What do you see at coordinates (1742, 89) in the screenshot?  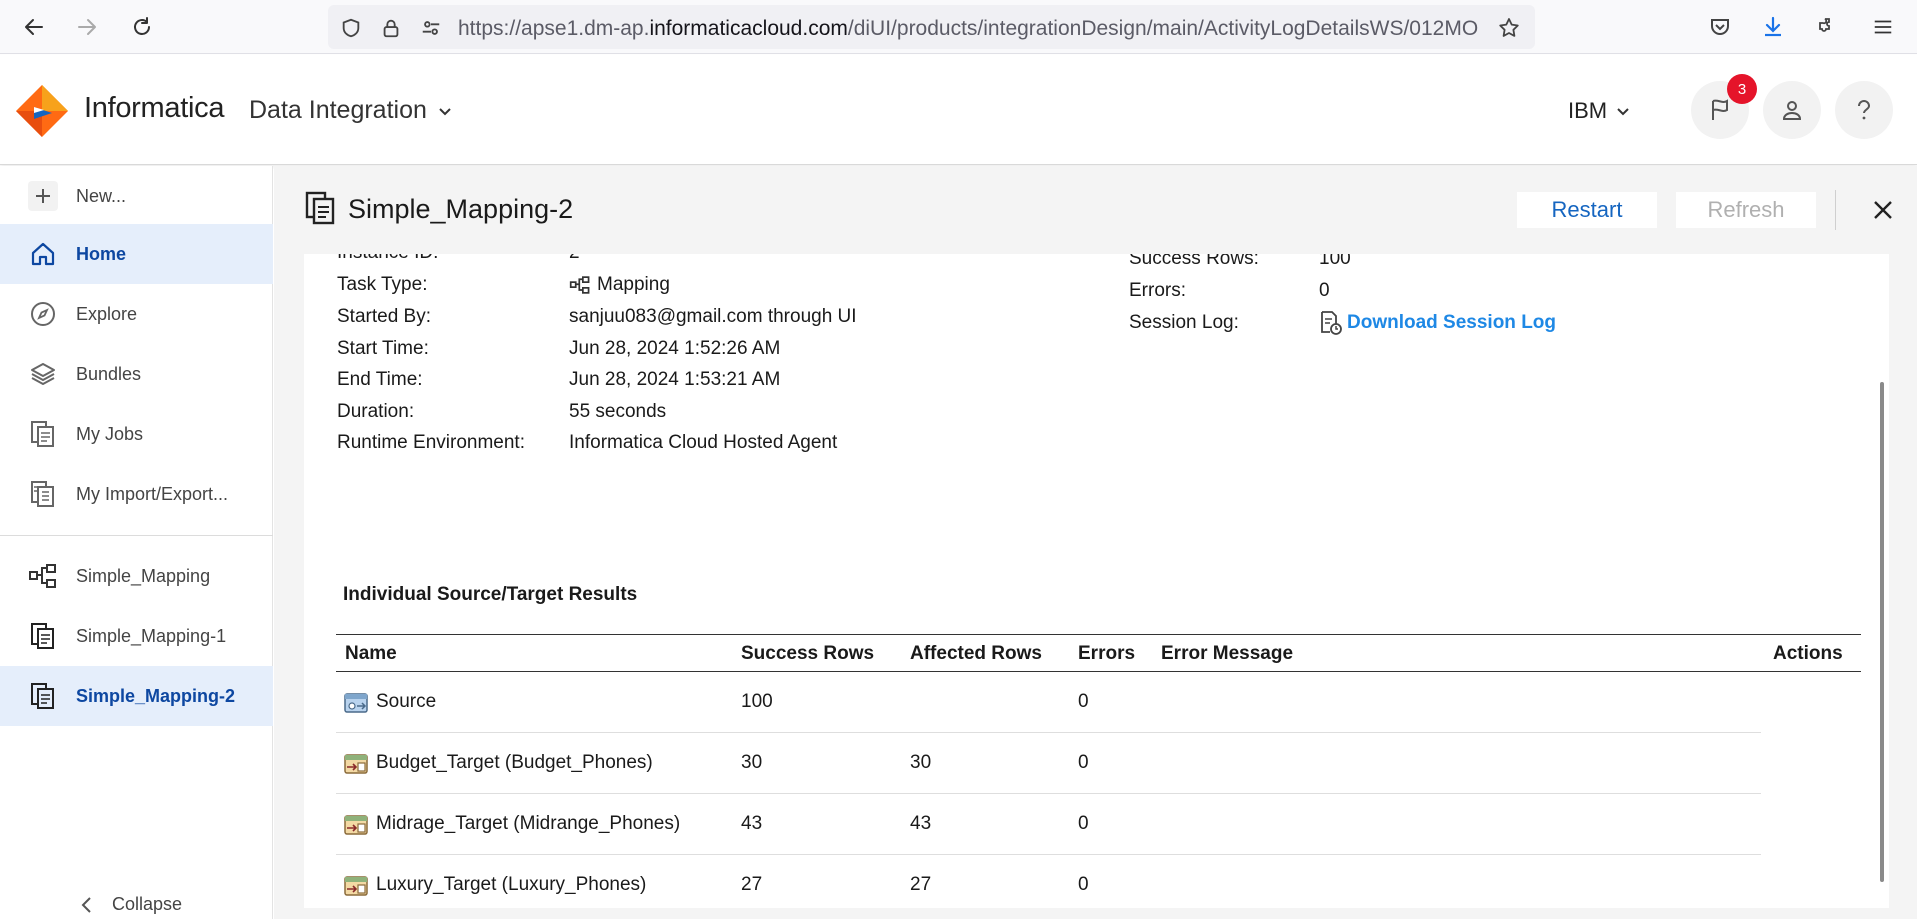 I see `notification-badge: 3` at bounding box center [1742, 89].